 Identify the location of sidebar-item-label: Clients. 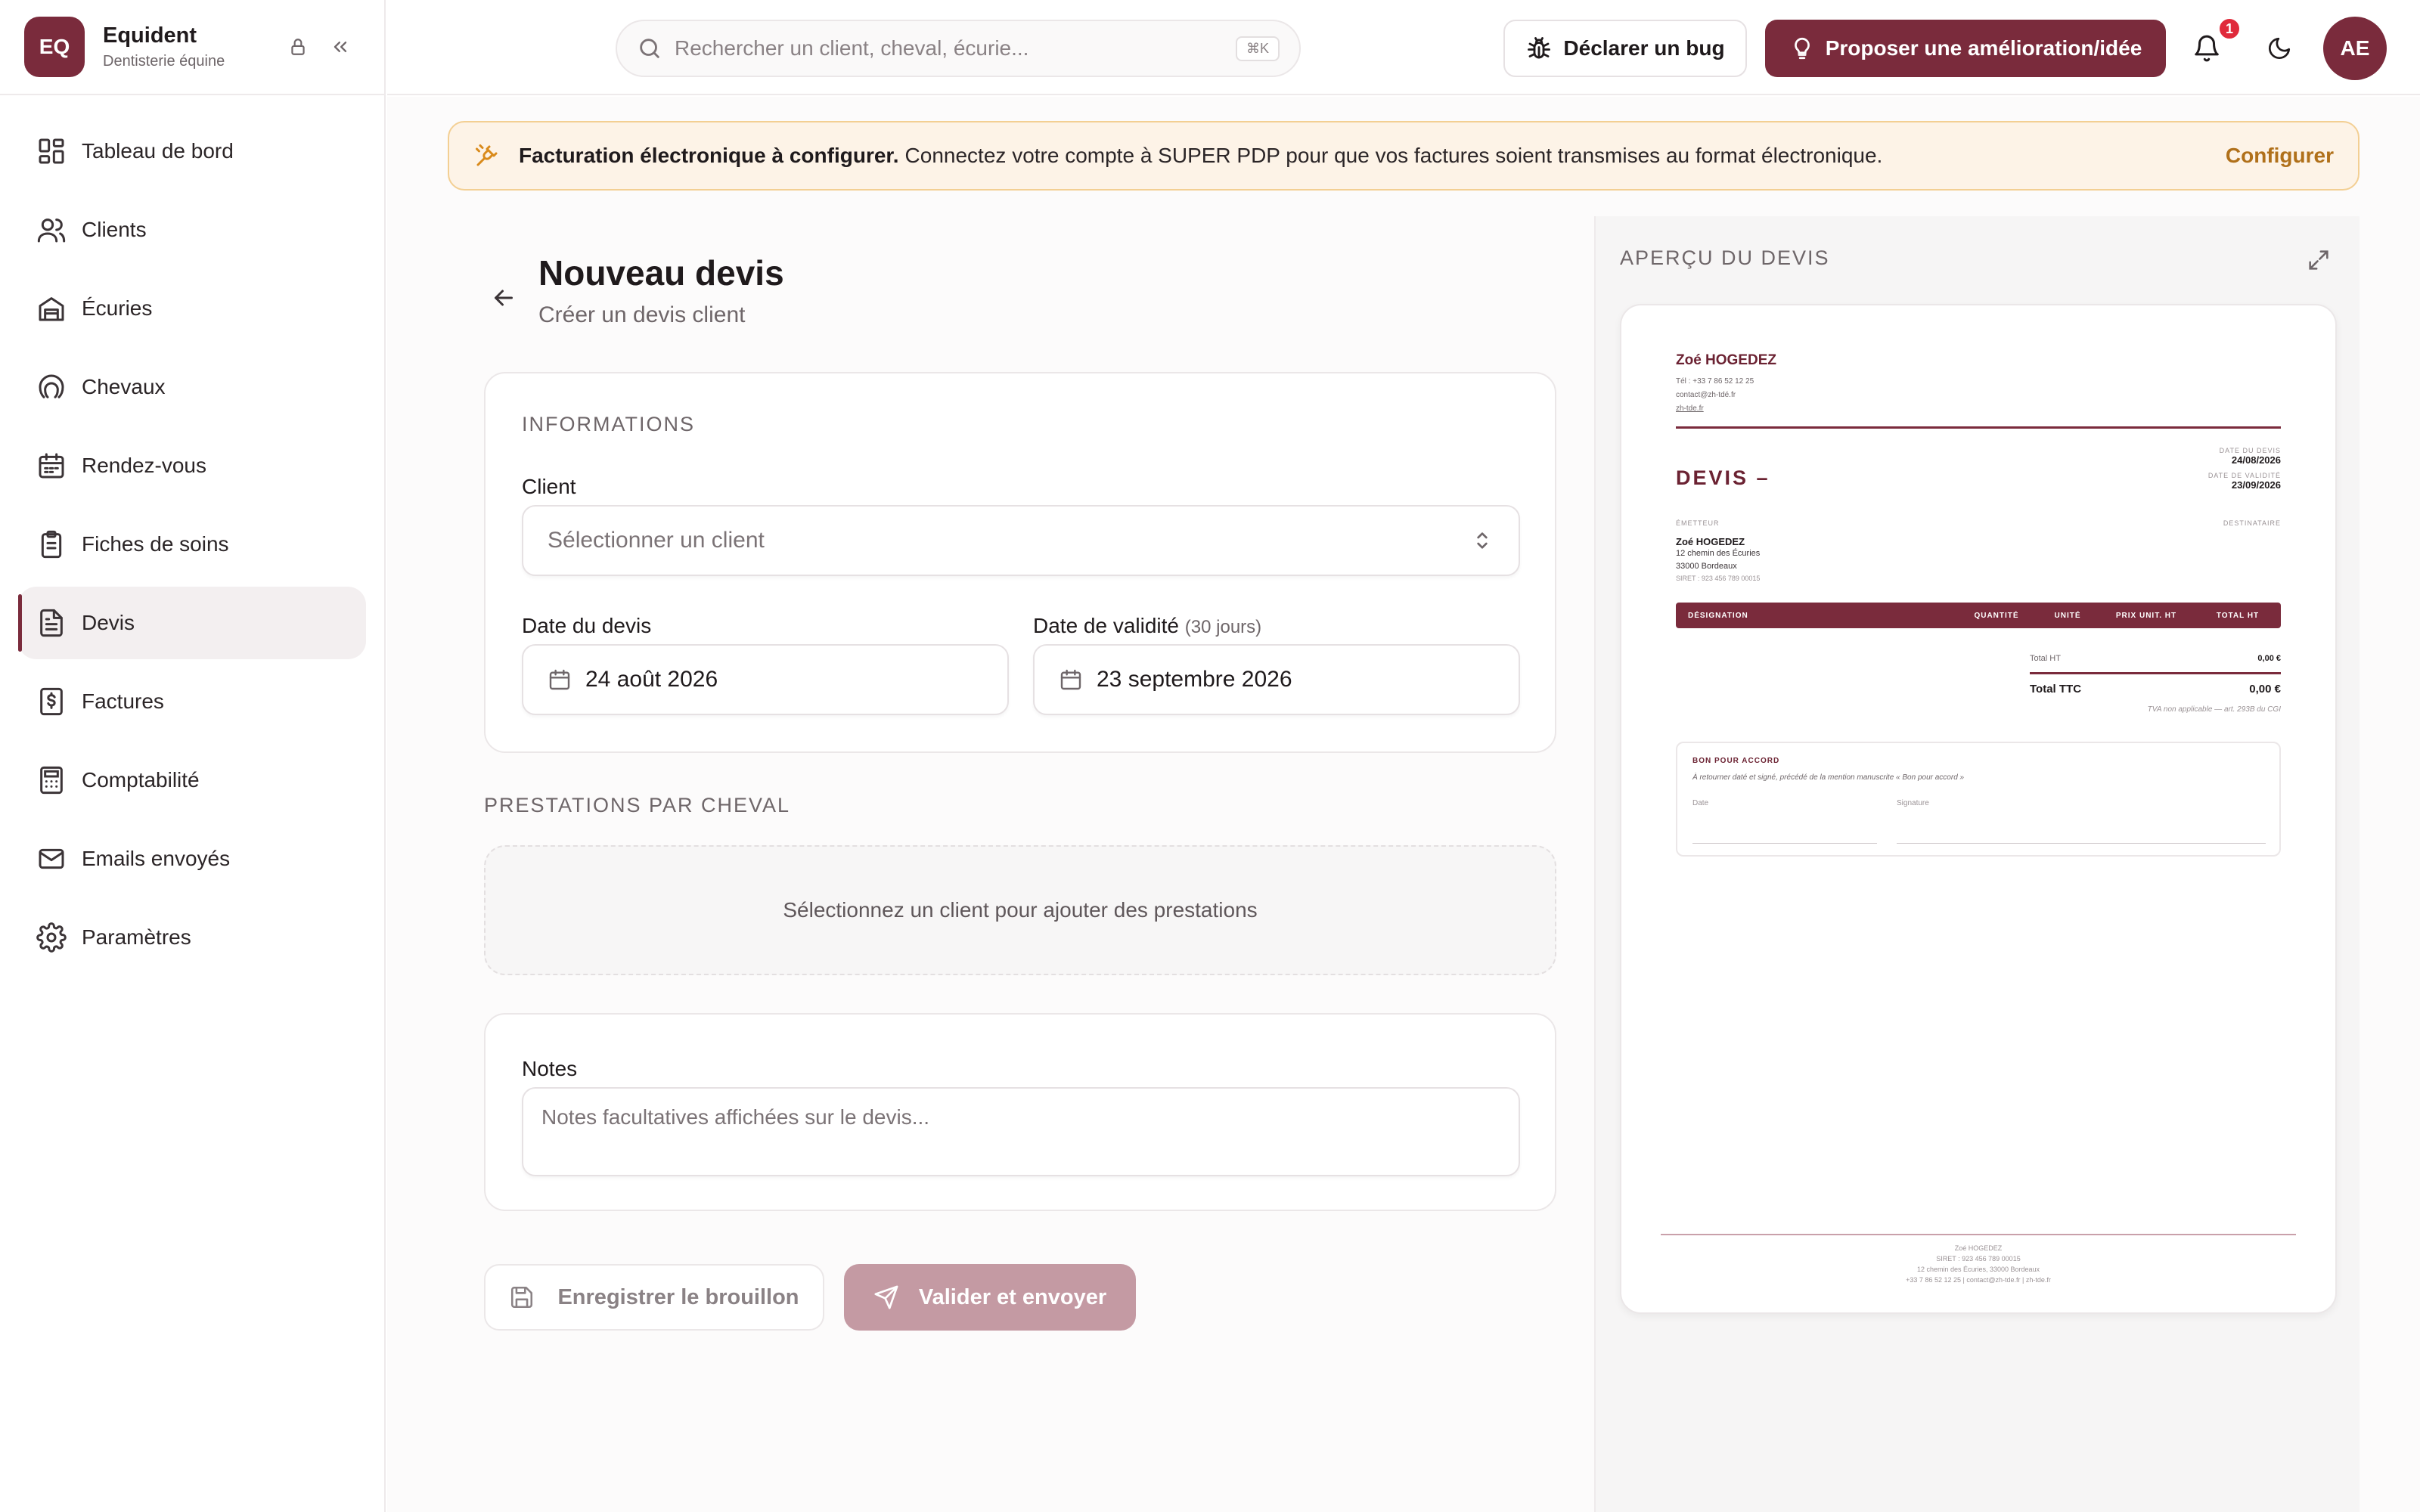
(114, 229).